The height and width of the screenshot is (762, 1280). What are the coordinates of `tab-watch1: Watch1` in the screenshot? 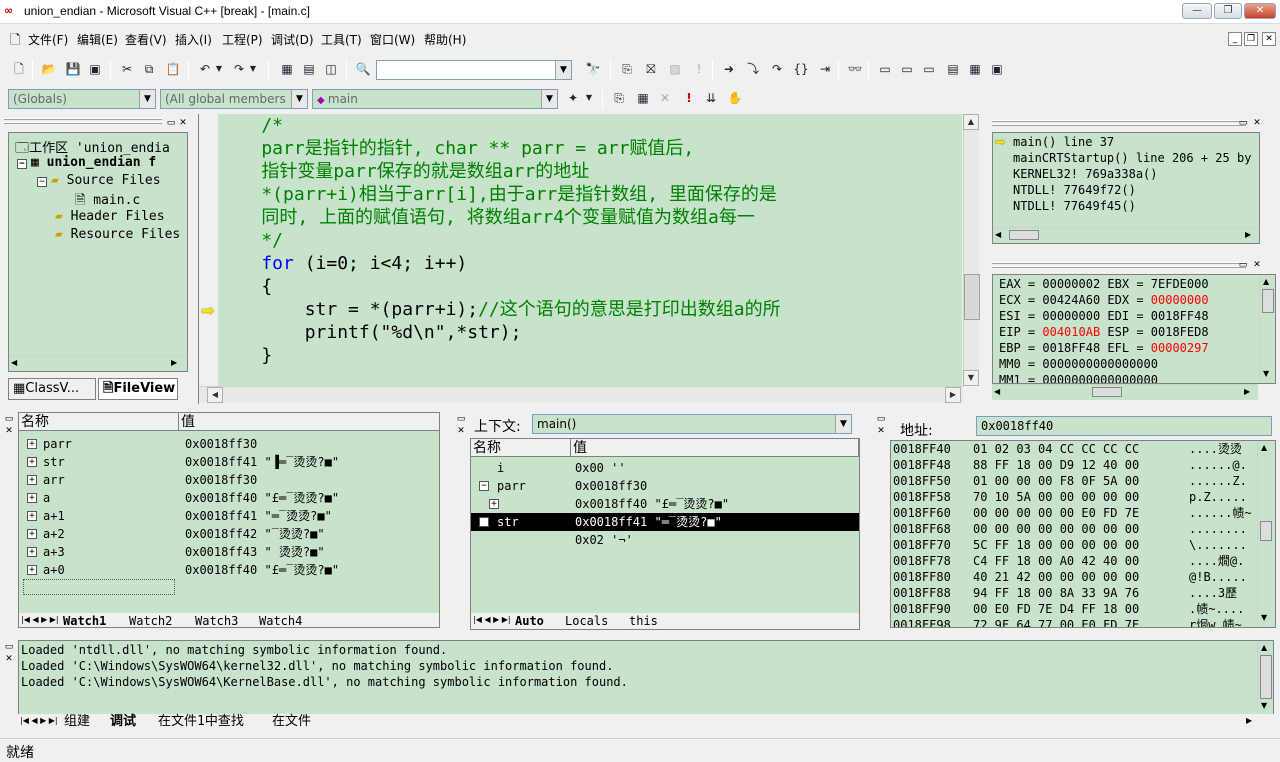 It's located at (84, 620).